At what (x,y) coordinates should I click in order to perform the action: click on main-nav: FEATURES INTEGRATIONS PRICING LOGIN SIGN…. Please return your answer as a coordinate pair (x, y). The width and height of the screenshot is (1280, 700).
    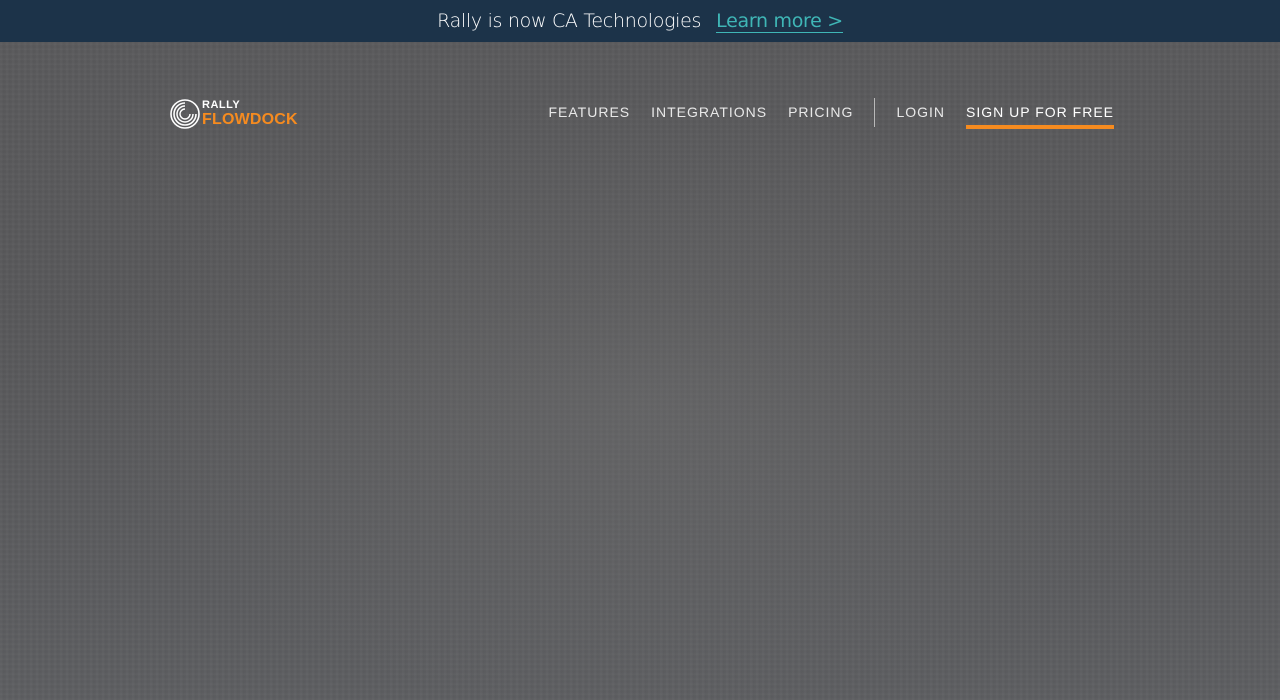
    Looking at the image, I should click on (831, 113).